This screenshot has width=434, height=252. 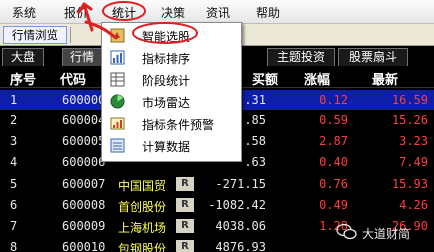 What do you see at coordinates (413, 141) in the screenshot?
I see `row-last: 3.23` at bounding box center [413, 141].